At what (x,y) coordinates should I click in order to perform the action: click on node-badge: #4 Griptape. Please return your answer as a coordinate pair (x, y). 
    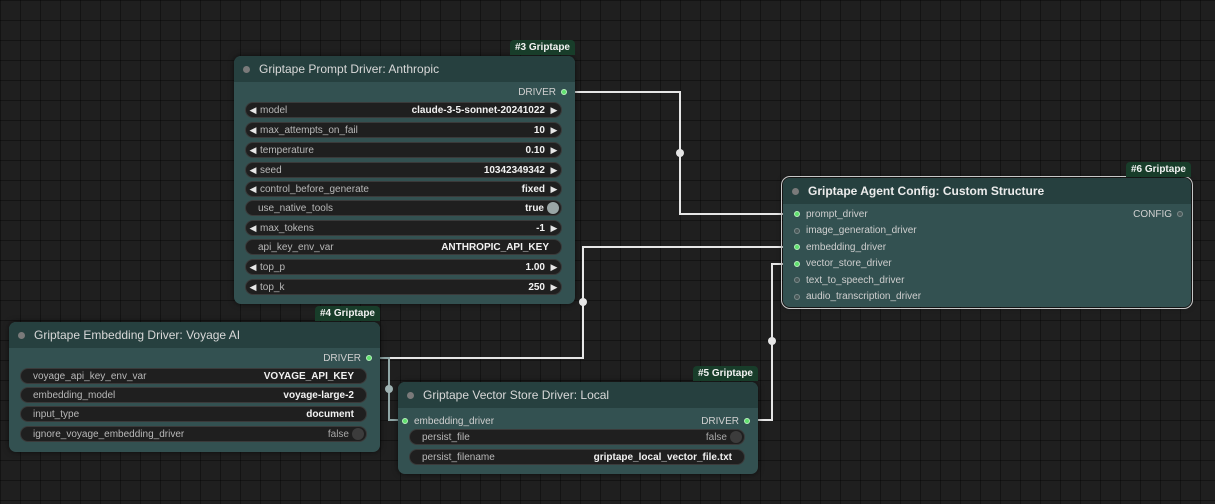
    Looking at the image, I should click on (347, 313).